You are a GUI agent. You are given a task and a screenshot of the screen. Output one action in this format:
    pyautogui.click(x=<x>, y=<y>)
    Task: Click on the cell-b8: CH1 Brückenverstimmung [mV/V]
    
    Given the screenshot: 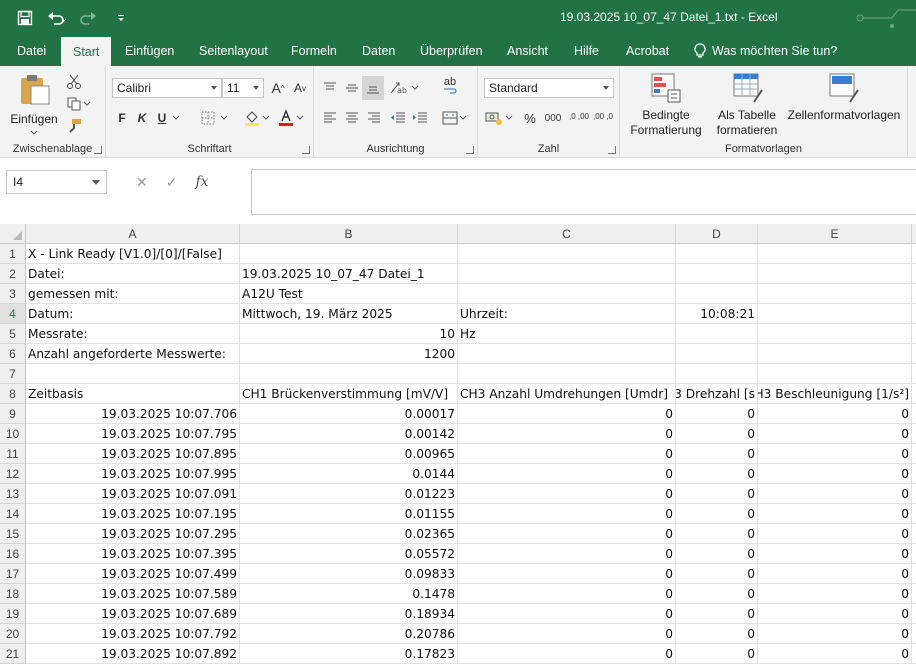 What is the action you would take?
    pyautogui.click(x=349, y=394)
    